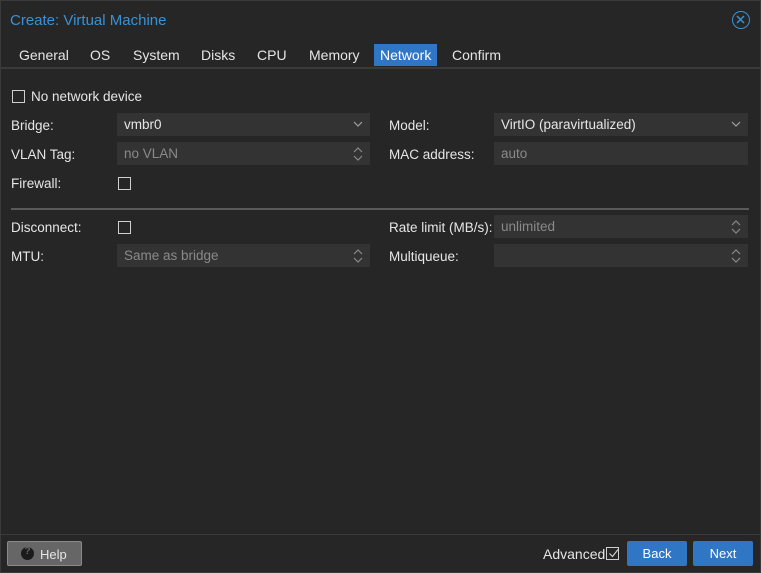  Describe the element at coordinates (424, 256) in the screenshot. I see `multiqueue-label: Multiqueue:` at that location.